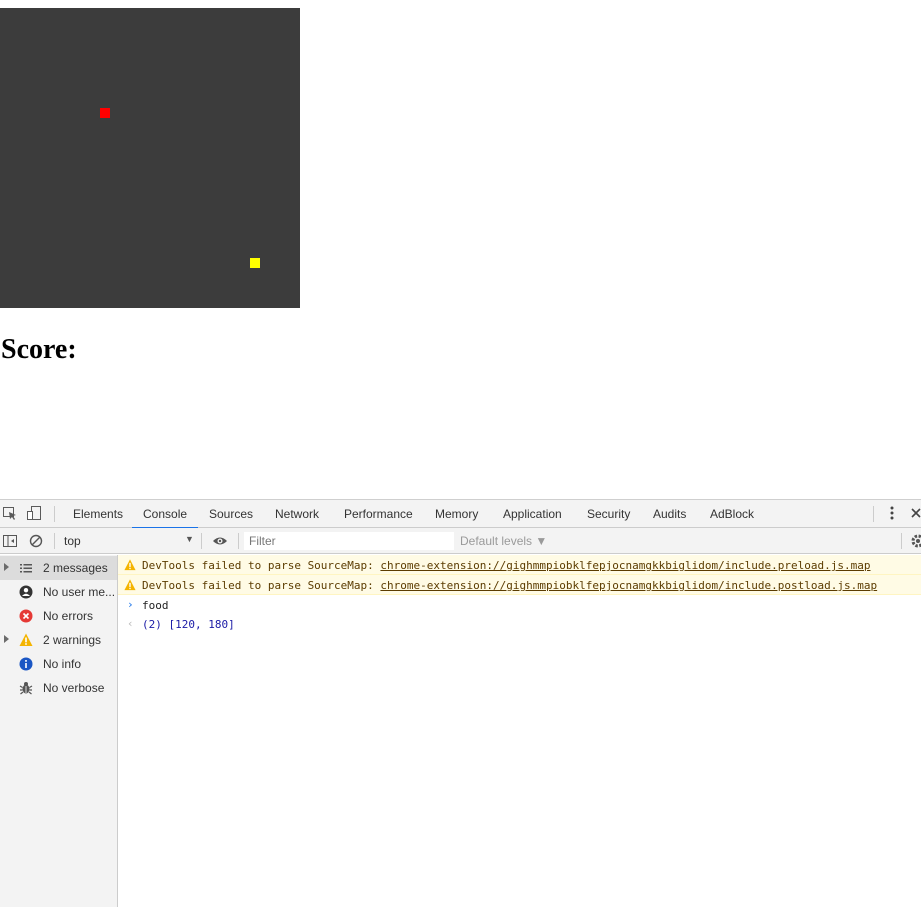  What do you see at coordinates (26, 616) in the screenshot?
I see `error-icon` at bounding box center [26, 616].